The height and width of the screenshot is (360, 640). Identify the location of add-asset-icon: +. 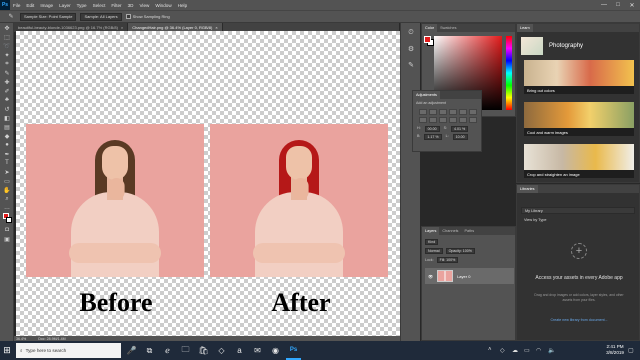
(579, 251).